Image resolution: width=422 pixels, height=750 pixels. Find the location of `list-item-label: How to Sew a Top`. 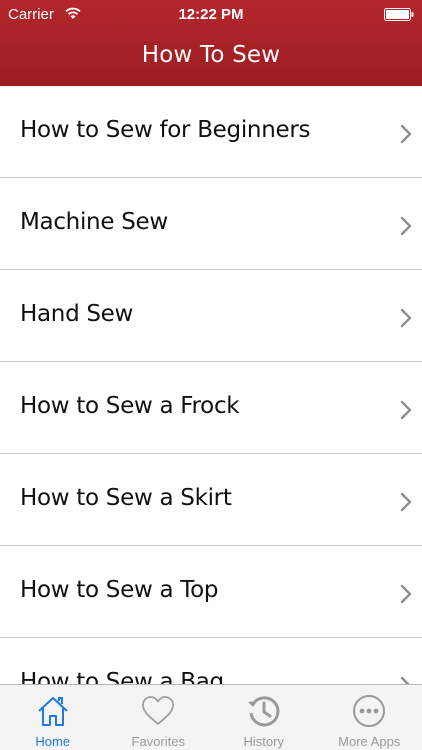

list-item-label: How to Sew a Top is located at coordinates (119, 590).